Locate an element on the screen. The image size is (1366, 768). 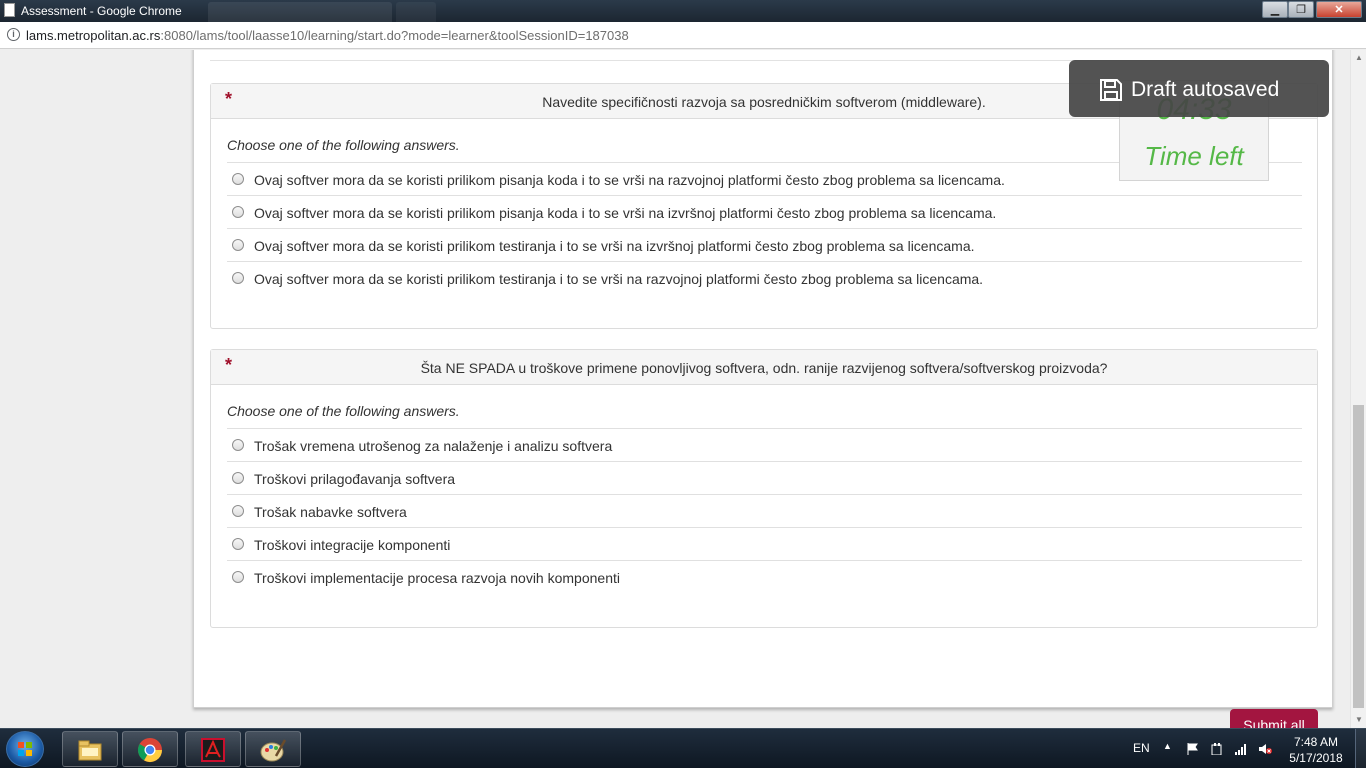
answer-instruction: Choose one of the following answers. is located at coordinates (343, 411).